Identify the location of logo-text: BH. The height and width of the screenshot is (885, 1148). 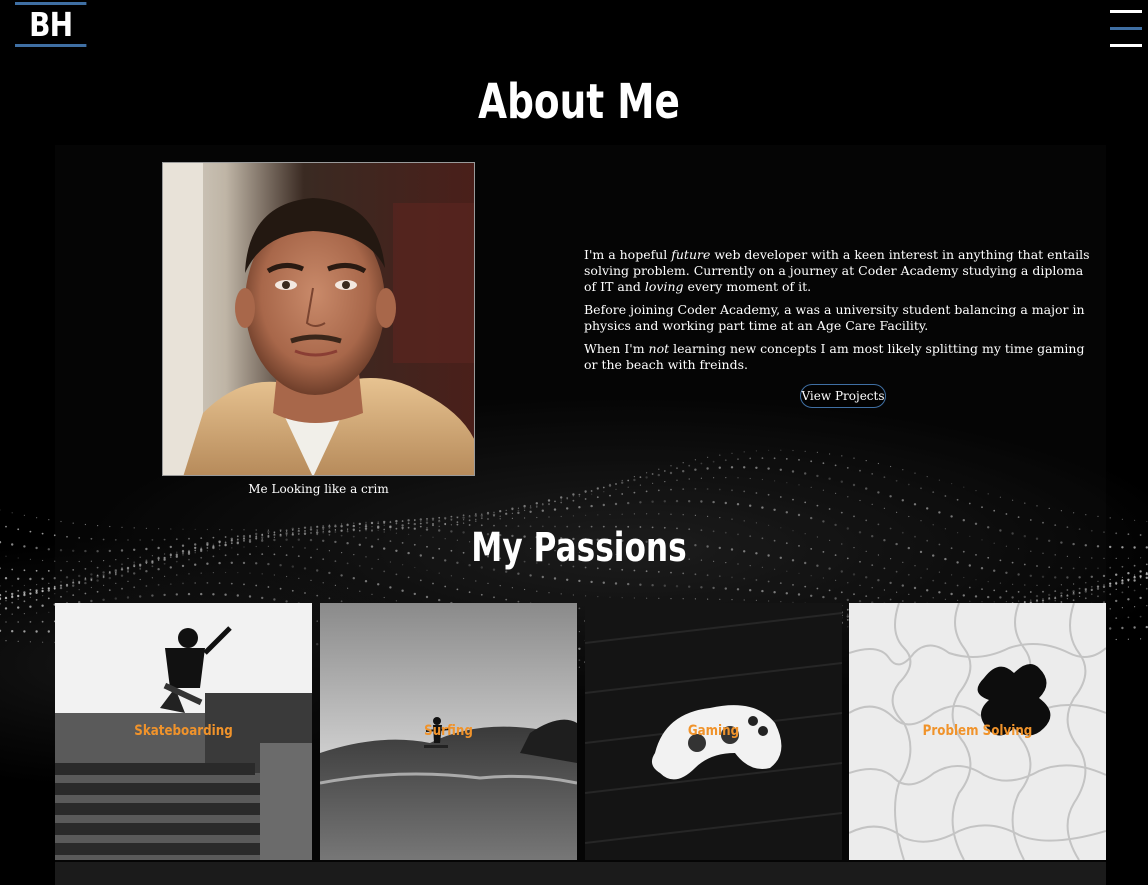
(51, 24).